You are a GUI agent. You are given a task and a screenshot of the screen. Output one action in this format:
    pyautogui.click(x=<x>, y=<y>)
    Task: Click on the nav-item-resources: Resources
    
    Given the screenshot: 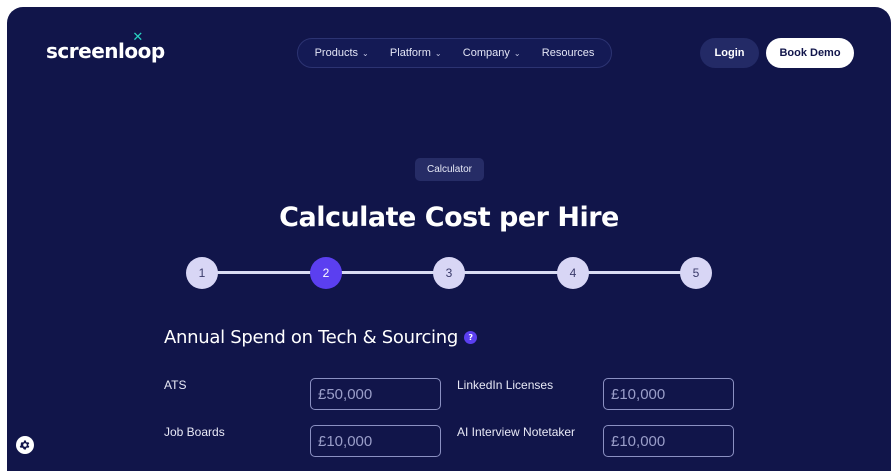 What is the action you would take?
    pyautogui.click(x=568, y=53)
    